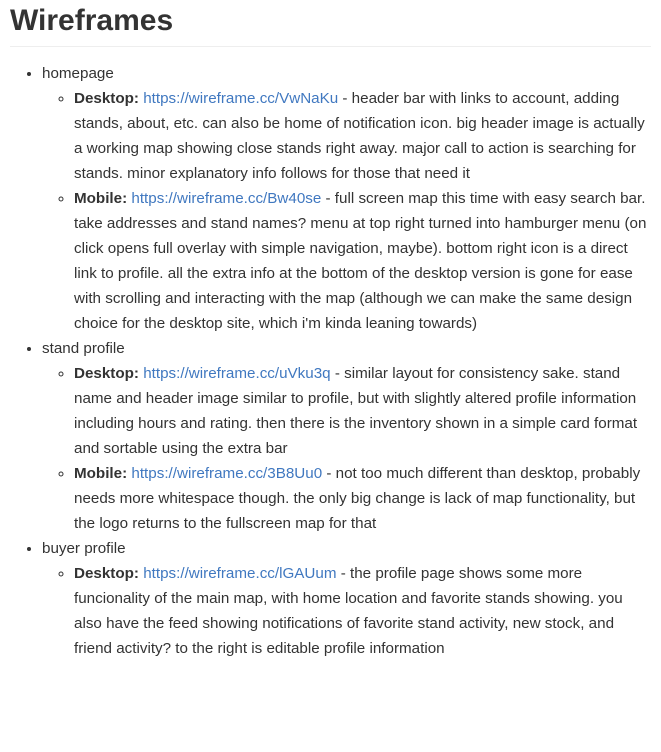 Image resolution: width=661 pixels, height=752 pixels. I want to click on wireframe-link: https://wireframe.cc/Bw40se, so click(226, 198).